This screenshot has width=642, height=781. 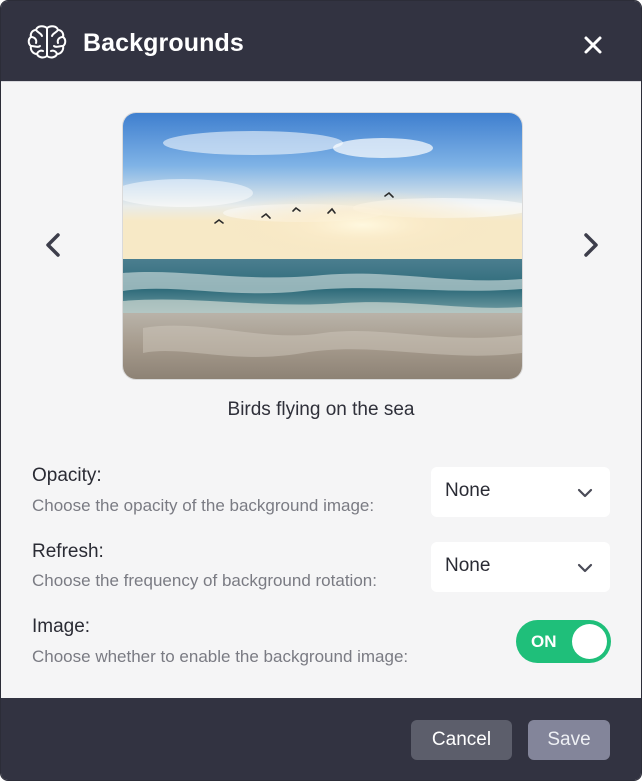 What do you see at coordinates (53, 245) in the screenshot?
I see `chevron-left-icon` at bounding box center [53, 245].